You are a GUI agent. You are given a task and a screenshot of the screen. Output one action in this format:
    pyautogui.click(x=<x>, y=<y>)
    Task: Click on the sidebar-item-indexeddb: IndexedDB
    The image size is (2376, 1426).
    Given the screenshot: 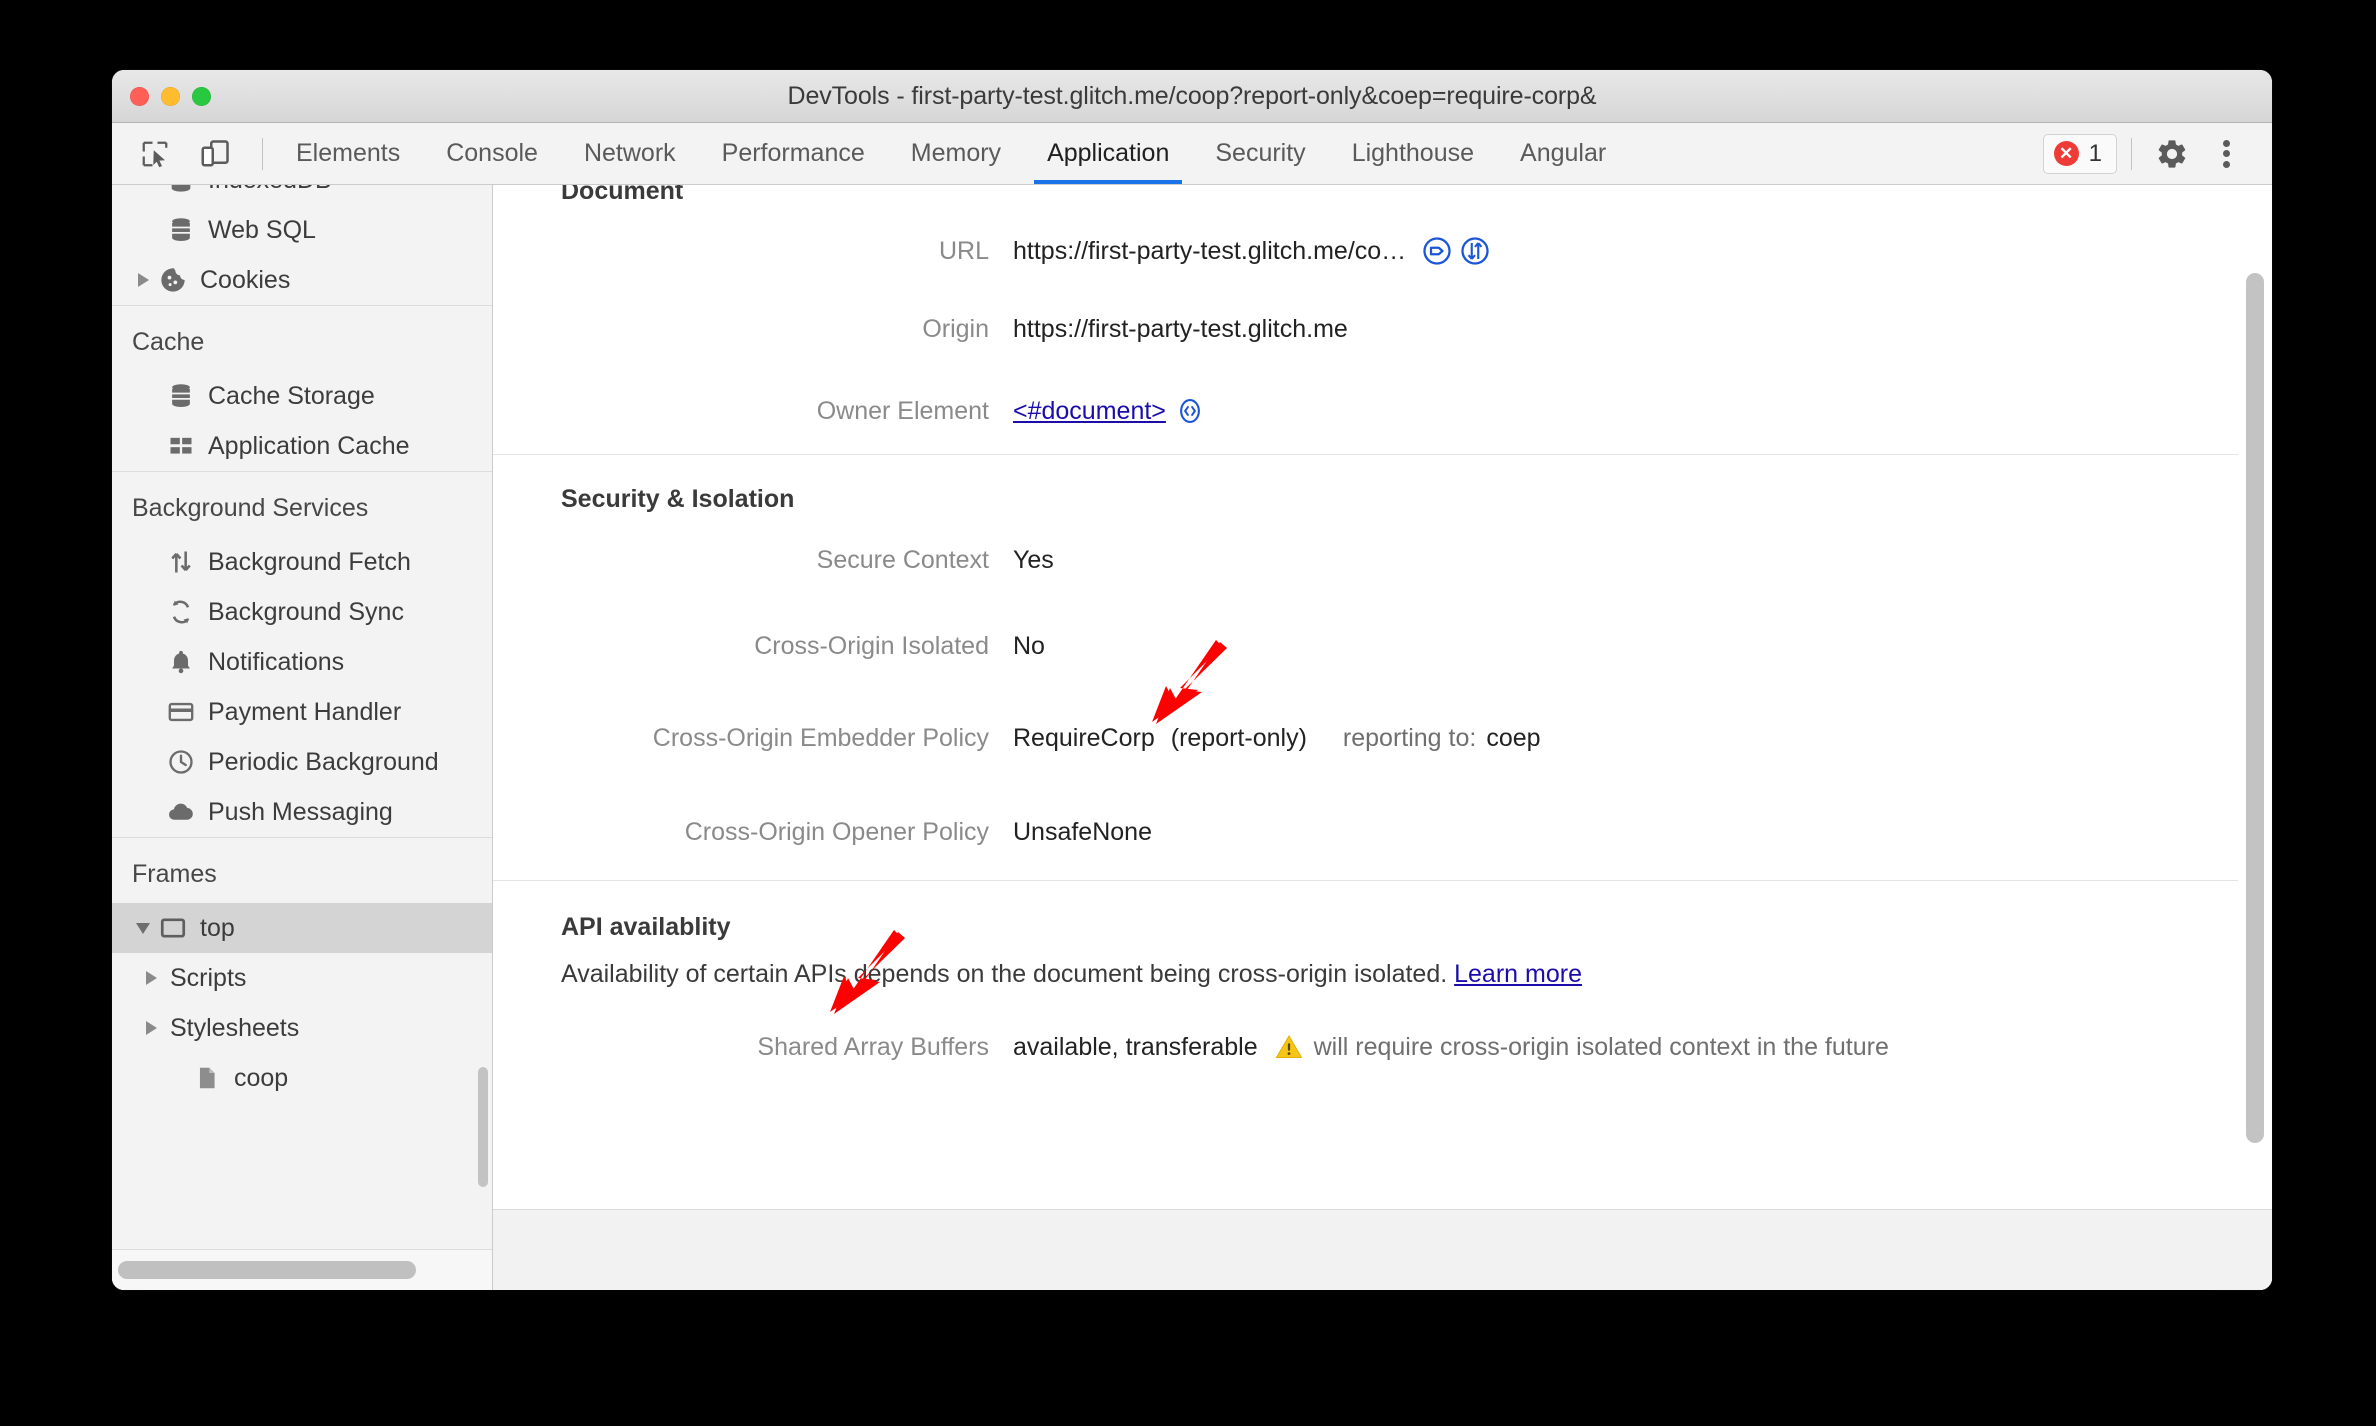 What is the action you would take?
    pyautogui.click(x=302, y=195)
    